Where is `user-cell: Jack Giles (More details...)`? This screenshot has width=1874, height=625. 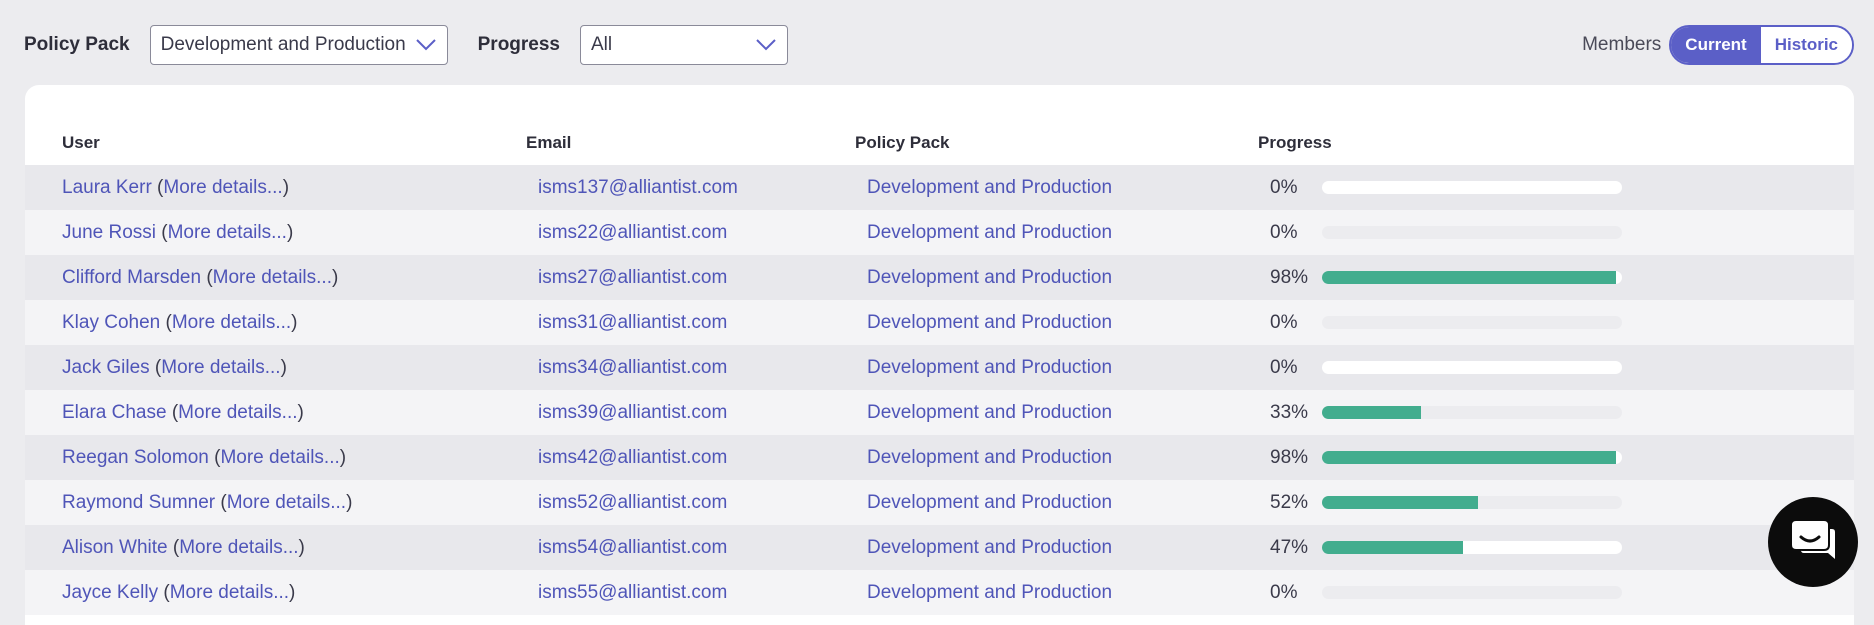
user-cell: Jack Giles (More details...) is located at coordinates (174, 367).